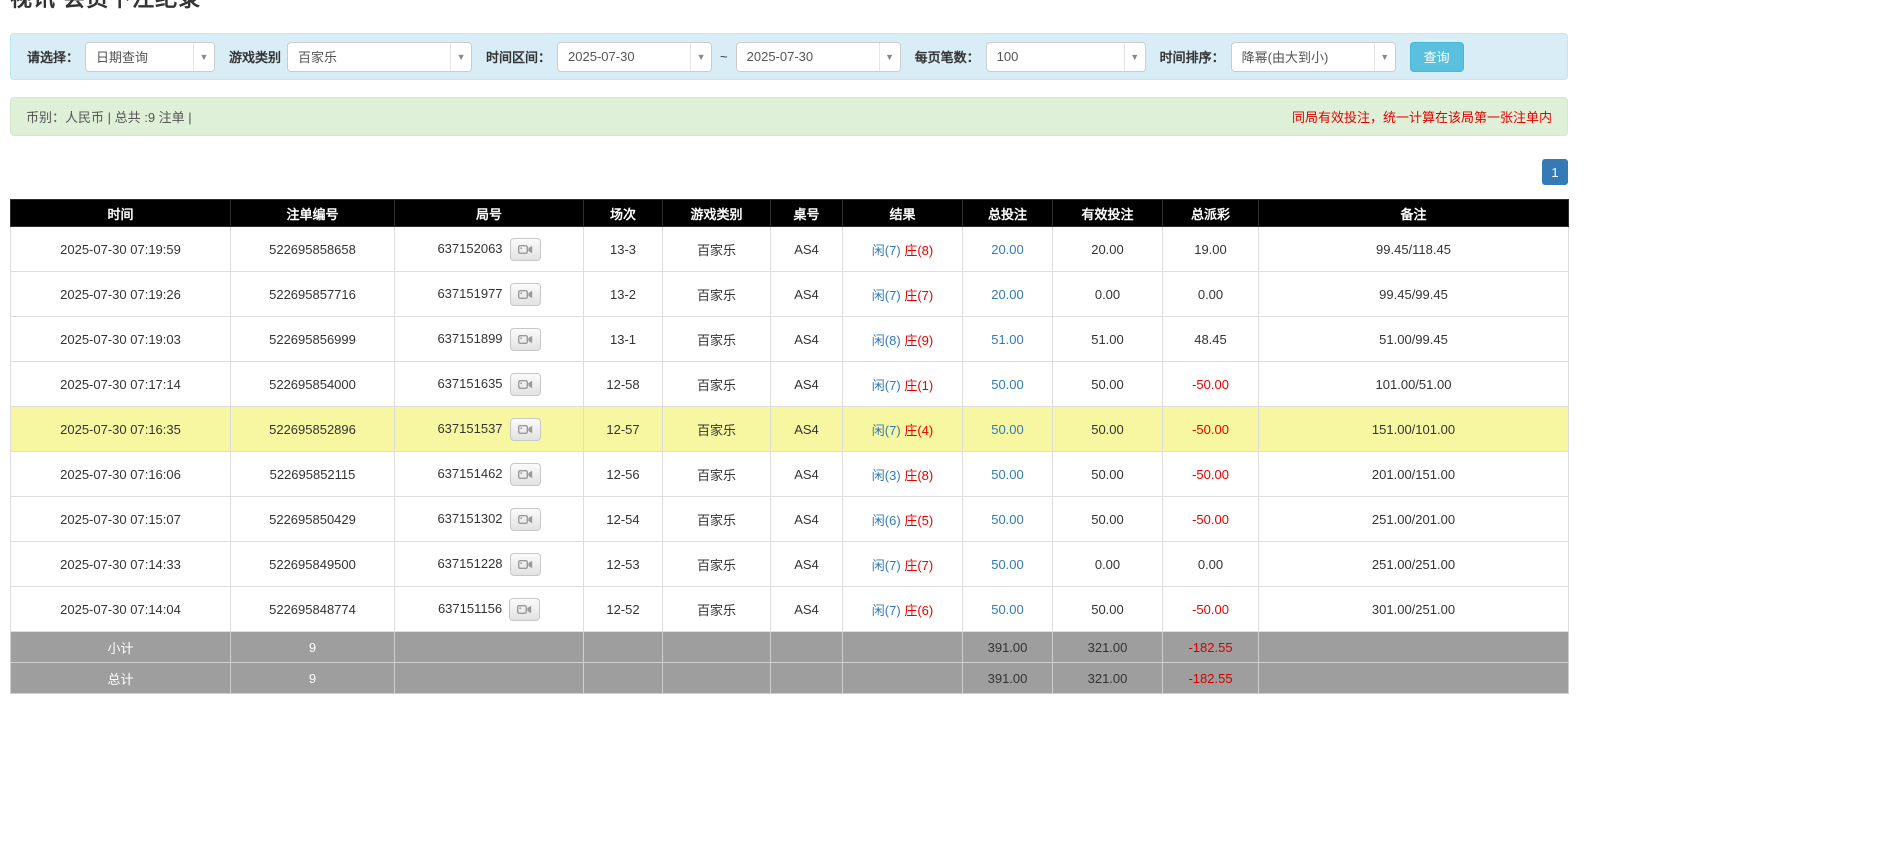 This screenshot has width=1880, height=845. Describe the element at coordinates (1313, 56) in the screenshot. I see `time-sort-select: 降幂(由大到小) ▼` at that location.